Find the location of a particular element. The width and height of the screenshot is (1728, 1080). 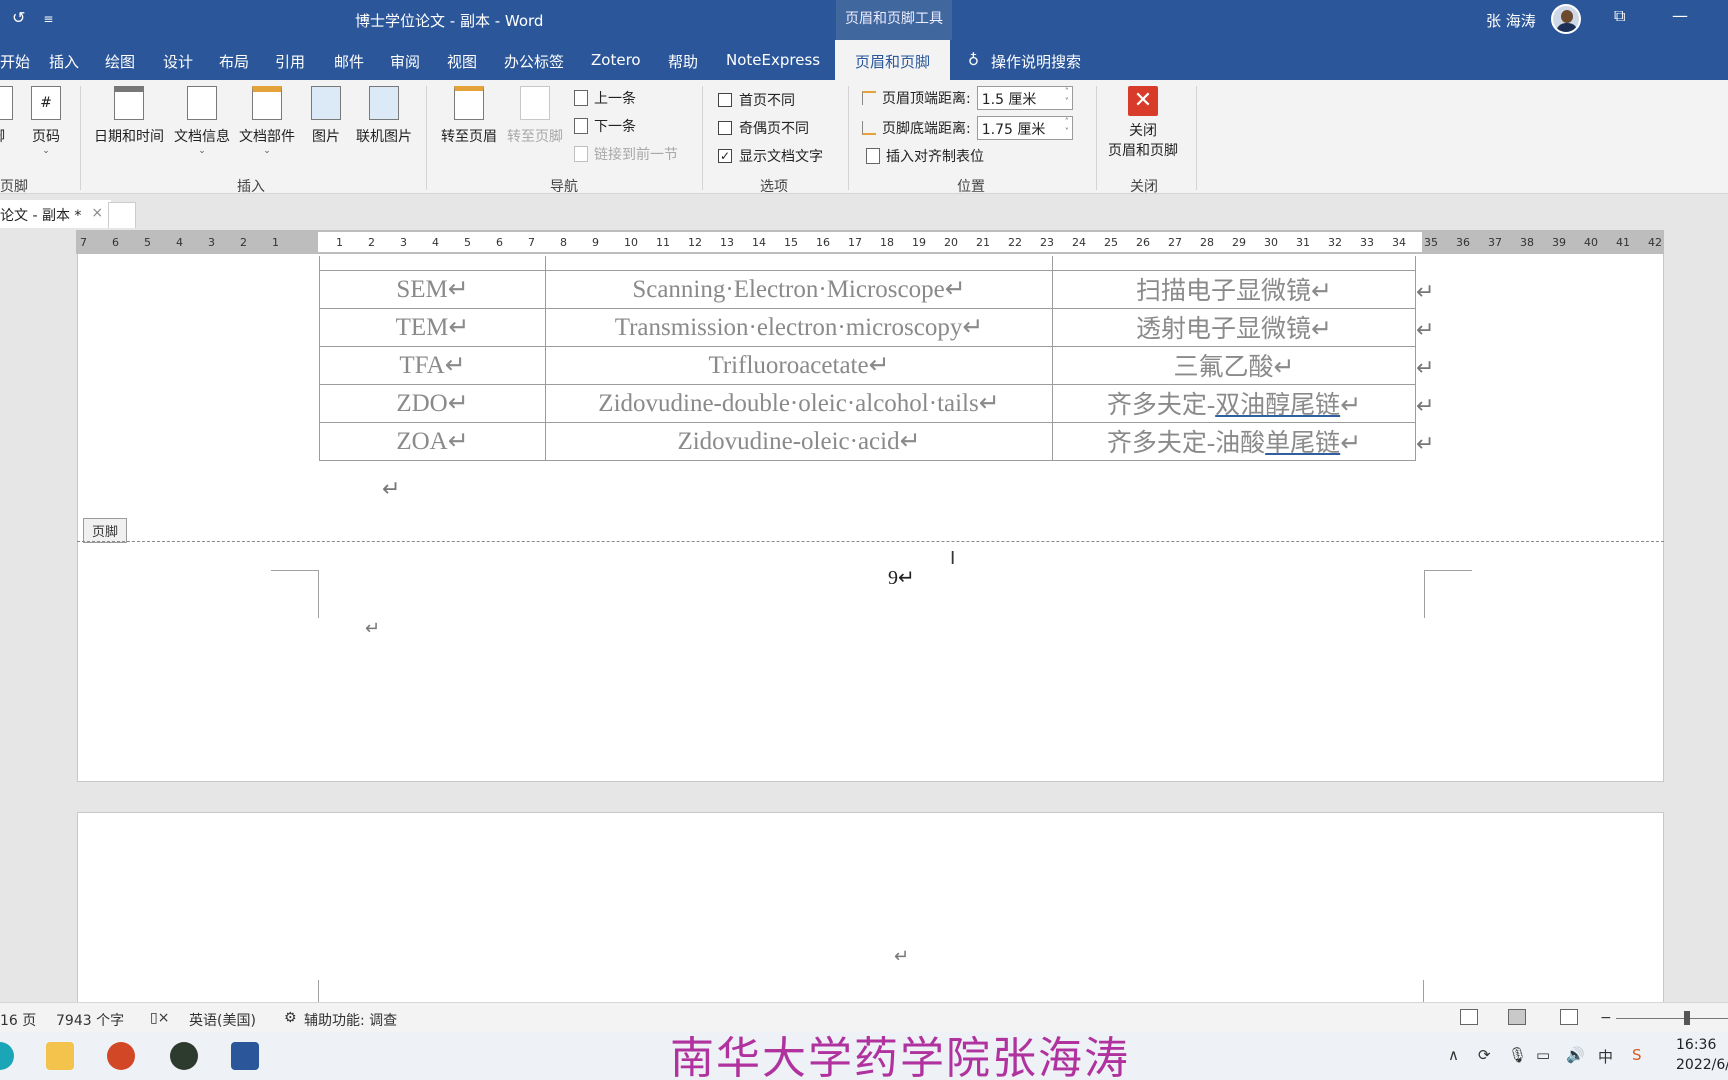

zoom-slider-track is located at coordinates (1672, 1018).